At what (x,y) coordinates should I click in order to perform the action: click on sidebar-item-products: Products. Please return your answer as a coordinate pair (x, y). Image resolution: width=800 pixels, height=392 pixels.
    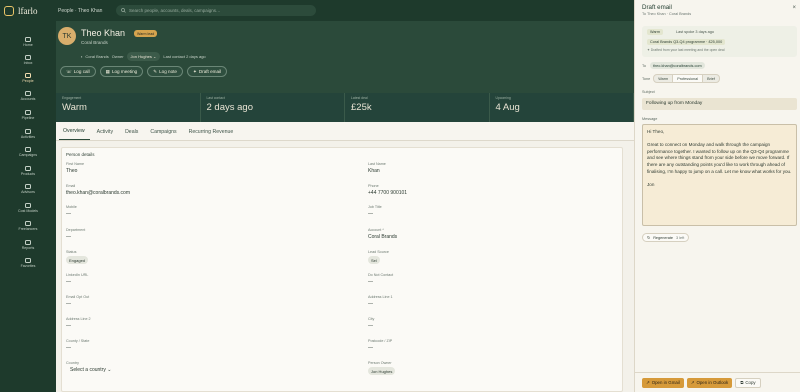
    Looking at the image, I should click on (28, 170).